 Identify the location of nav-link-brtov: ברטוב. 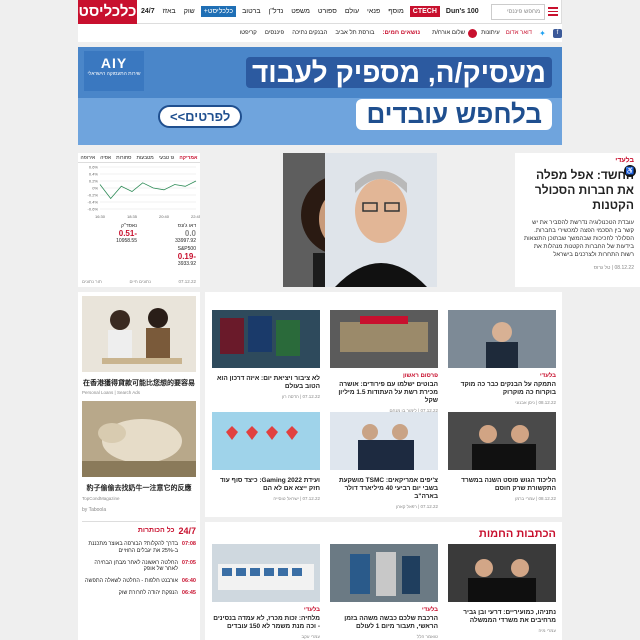
(251, 11).